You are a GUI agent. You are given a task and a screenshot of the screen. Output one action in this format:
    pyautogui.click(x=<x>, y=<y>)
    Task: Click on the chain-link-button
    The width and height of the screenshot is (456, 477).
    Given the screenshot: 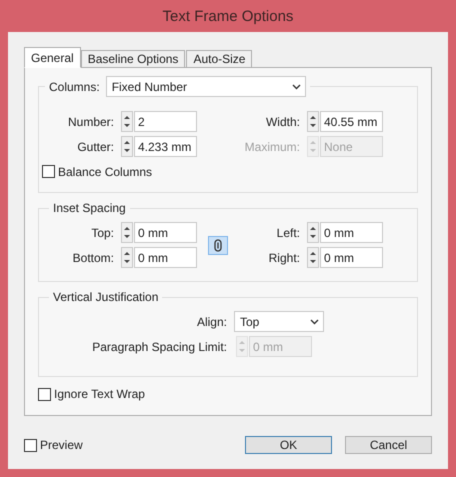 What is the action you would take?
    pyautogui.click(x=218, y=245)
    